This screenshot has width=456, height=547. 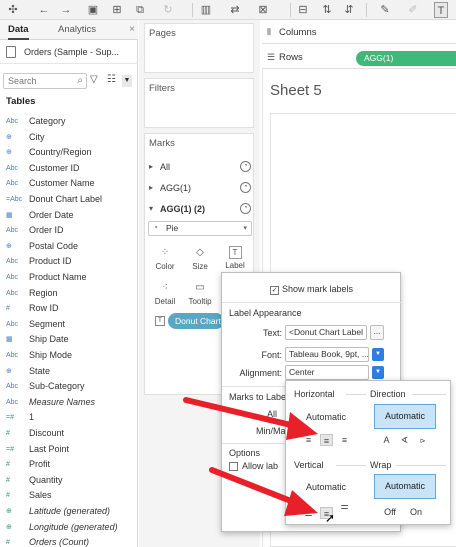 What do you see at coordinates (327, 10) in the screenshot?
I see `sort-asc-icon: ⇅` at bounding box center [327, 10].